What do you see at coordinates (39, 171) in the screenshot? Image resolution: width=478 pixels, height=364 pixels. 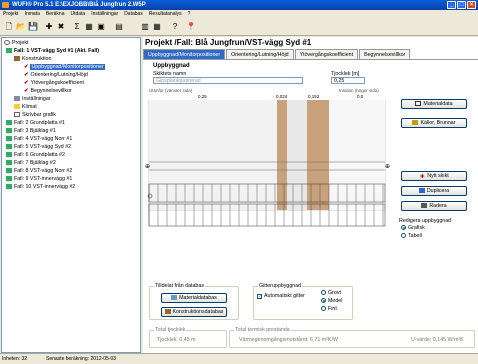 I see `tree-case-8: Fall: 8 VST-vägg Norr #2` at bounding box center [39, 171].